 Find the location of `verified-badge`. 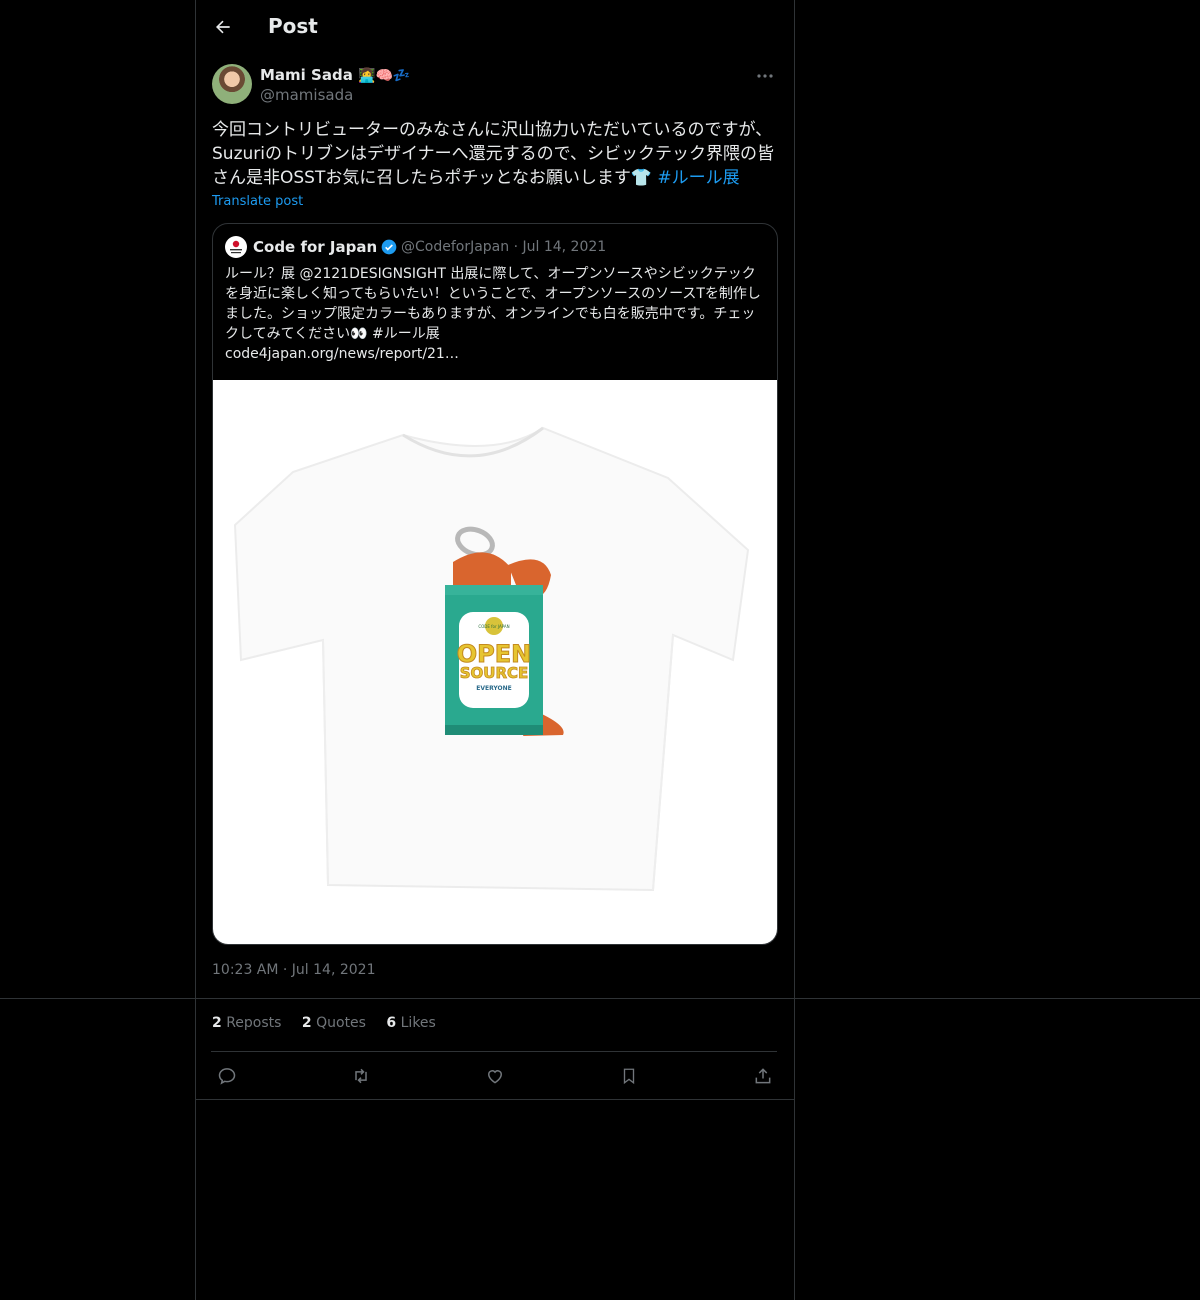

verified-badge is located at coordinates (389, 249).